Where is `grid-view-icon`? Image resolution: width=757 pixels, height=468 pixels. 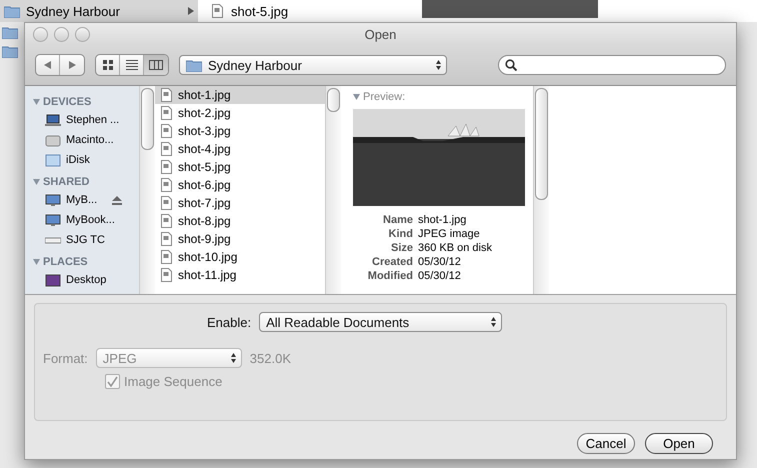
grid-view-icon is located at coordinates (107, 65).